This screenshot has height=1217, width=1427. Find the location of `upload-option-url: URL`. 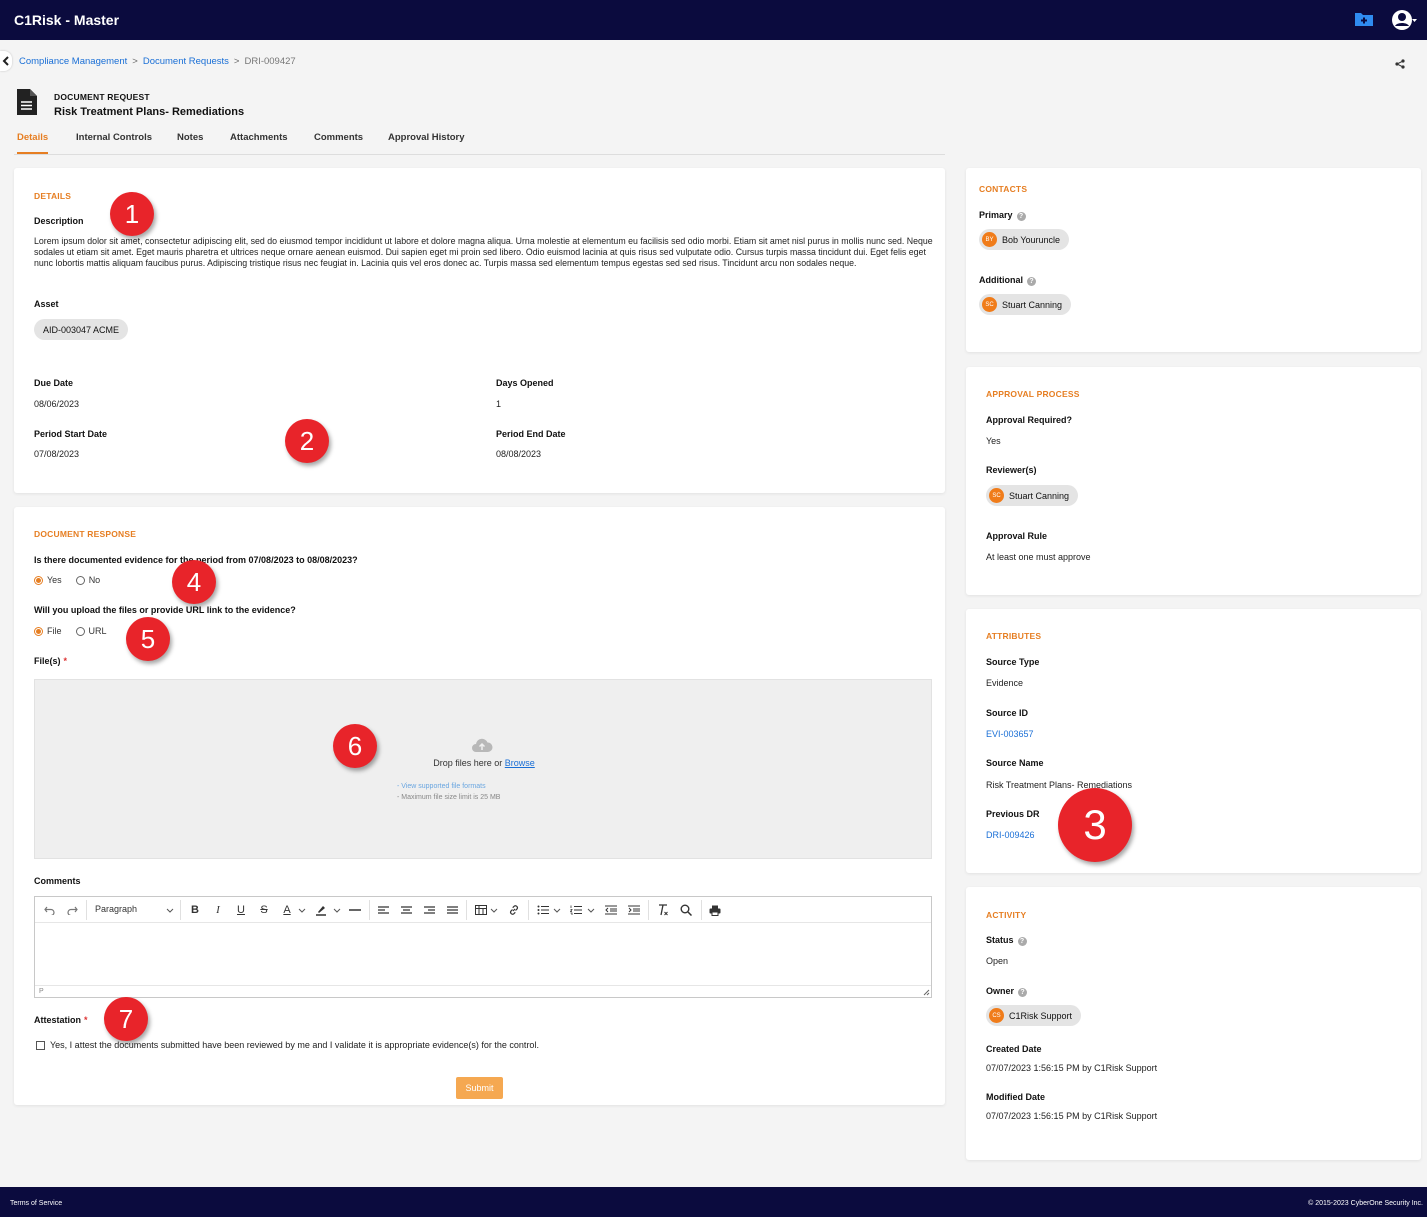

upload-option-url: URL is located at coordinates (91, 631).